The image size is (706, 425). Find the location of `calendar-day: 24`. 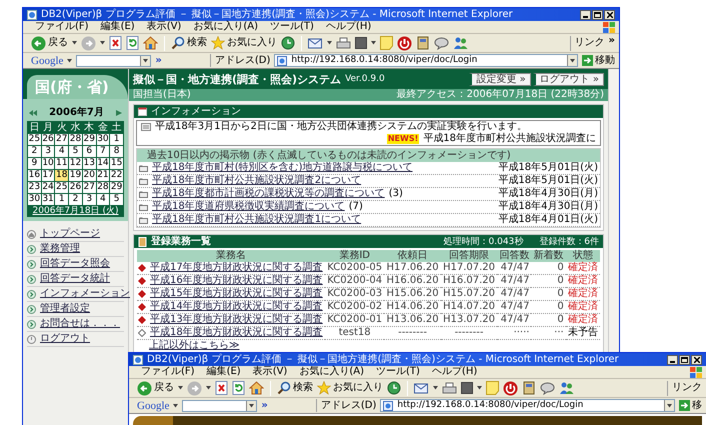

calendar-day: 24 is located at coordinates (48, 187).